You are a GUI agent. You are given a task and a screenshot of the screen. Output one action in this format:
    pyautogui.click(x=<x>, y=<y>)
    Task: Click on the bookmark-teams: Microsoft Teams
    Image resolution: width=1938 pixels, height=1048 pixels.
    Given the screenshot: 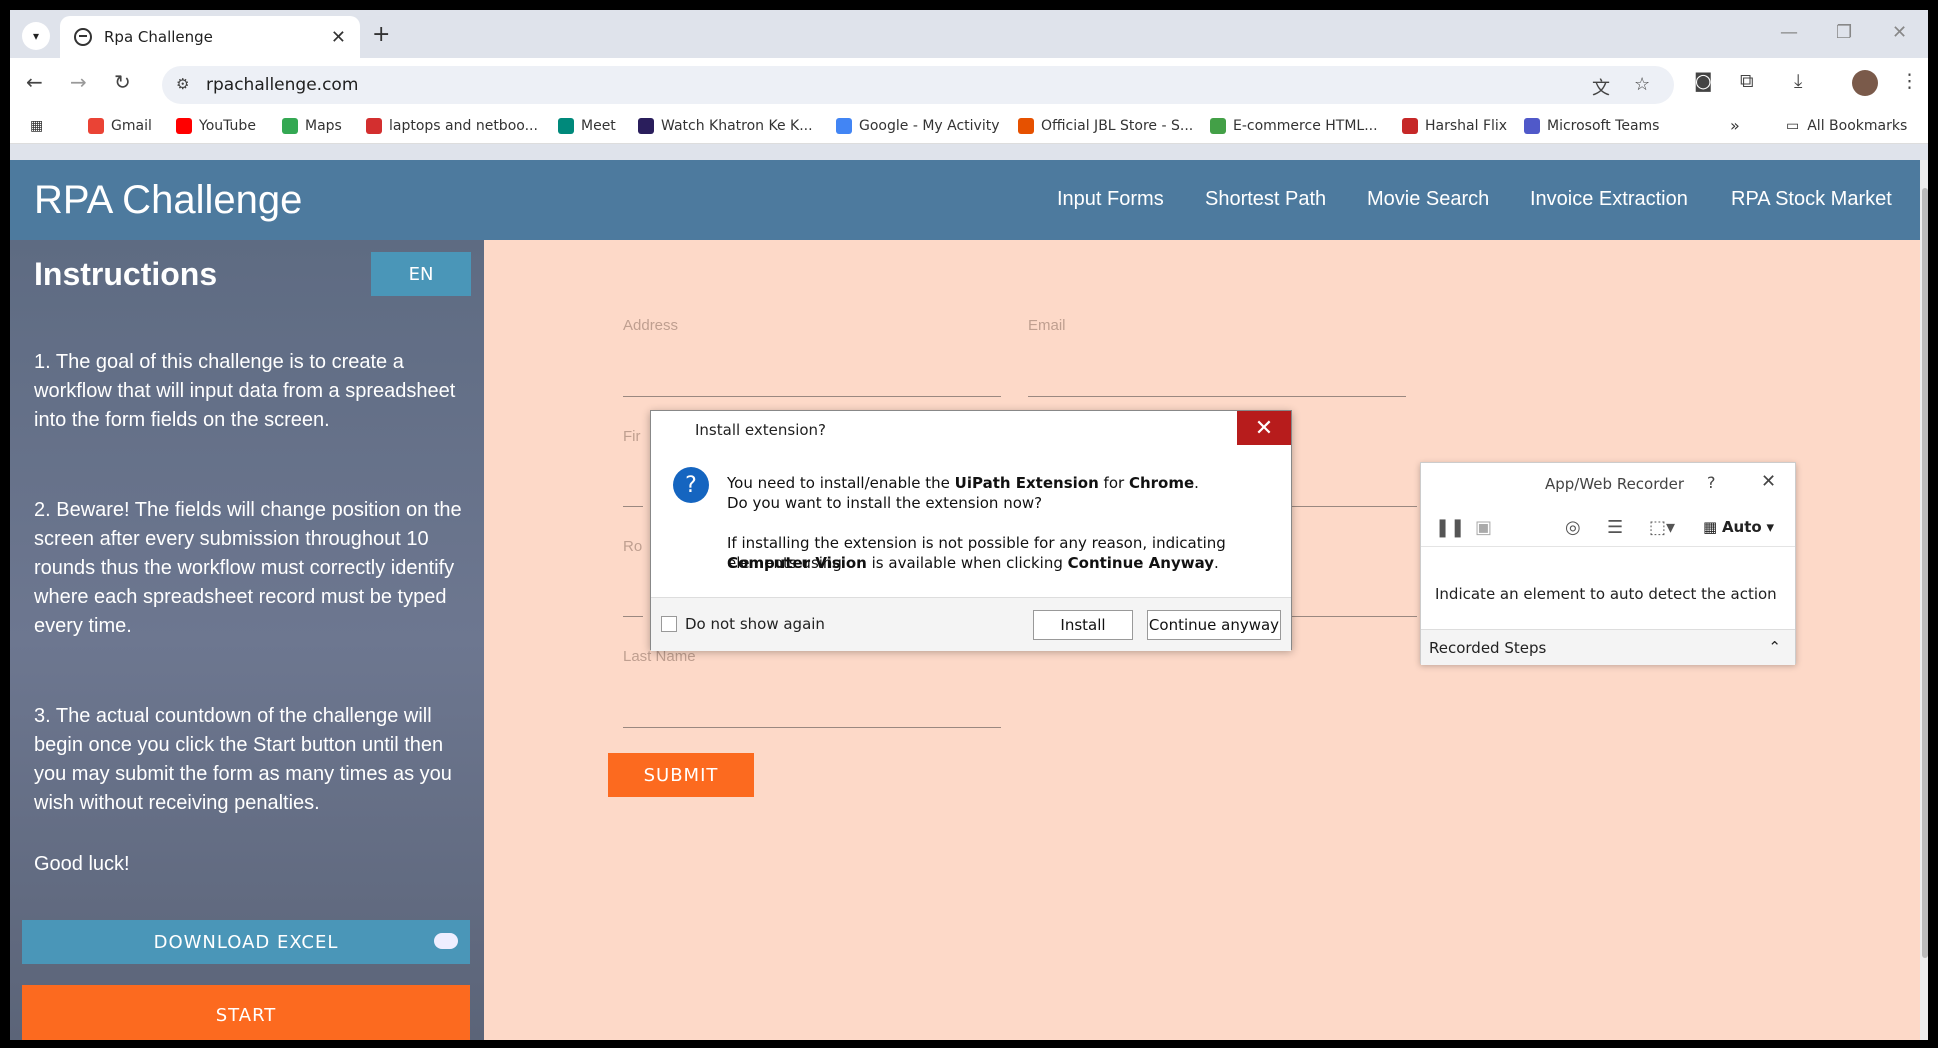 What is the action you would take?
    pyautogui.click(x=1591, y=126)
    